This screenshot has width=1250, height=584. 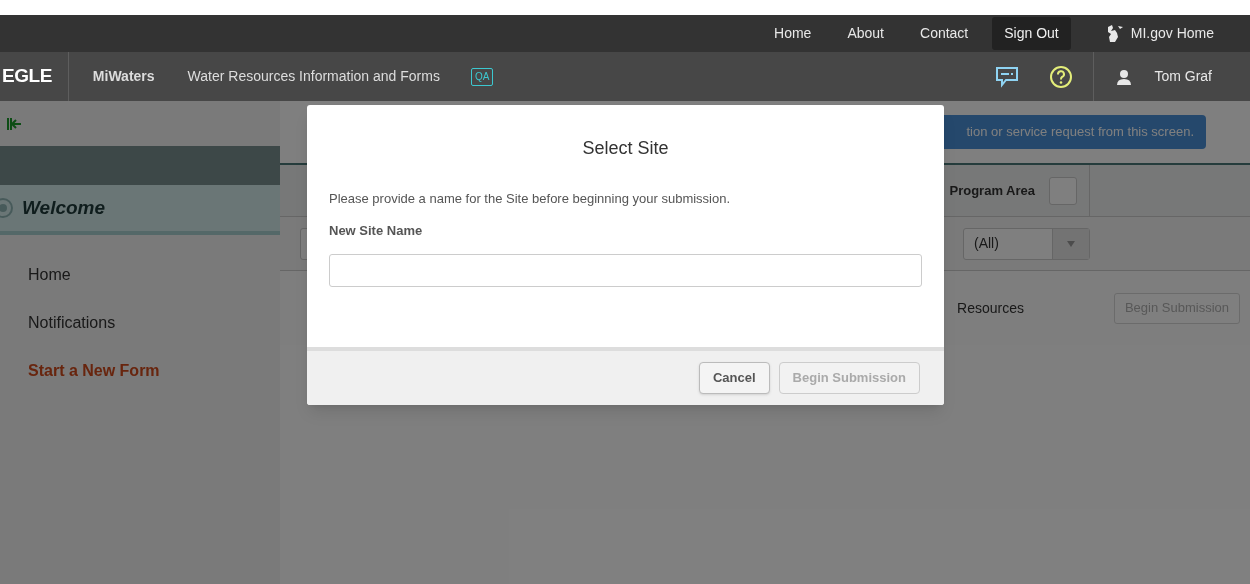 What do you see at coordinates (530, 199) in the screenshot?
I see `dialog-message: Please provide a name for the Site before beginning your submission.` at bounding box center [530, 199].